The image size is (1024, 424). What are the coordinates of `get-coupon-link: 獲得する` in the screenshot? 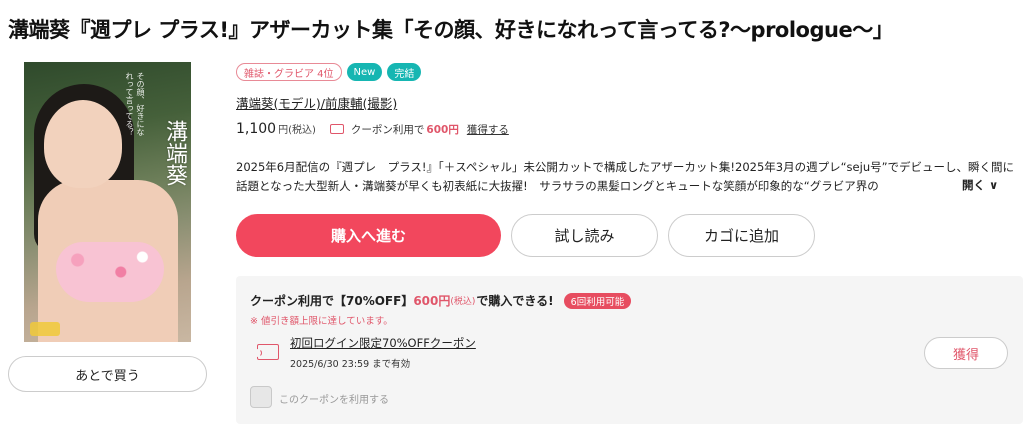 It's located at (488, 129).